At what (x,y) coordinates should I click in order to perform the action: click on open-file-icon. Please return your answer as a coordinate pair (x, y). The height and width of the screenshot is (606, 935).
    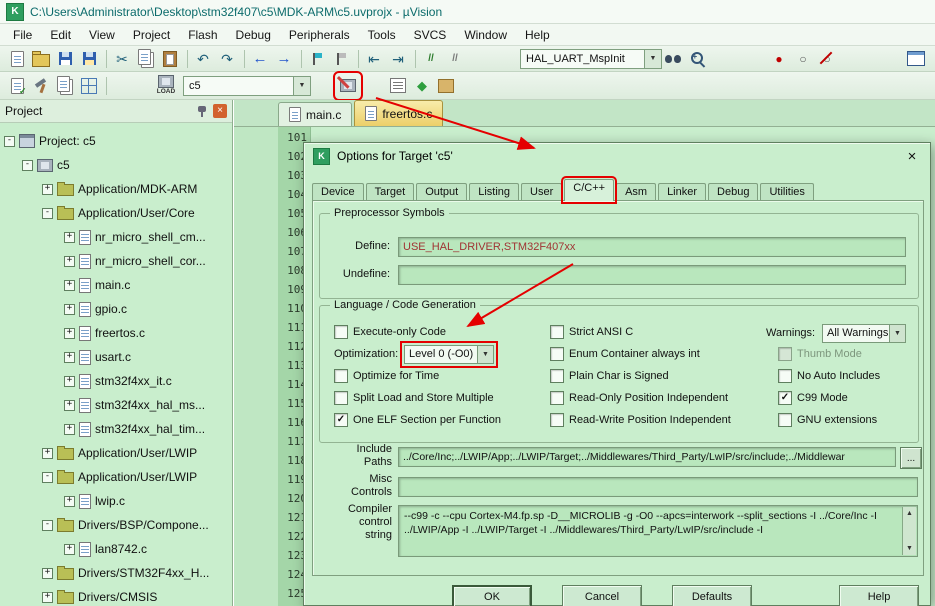
    Looking at the image, I should click on (41, 59).